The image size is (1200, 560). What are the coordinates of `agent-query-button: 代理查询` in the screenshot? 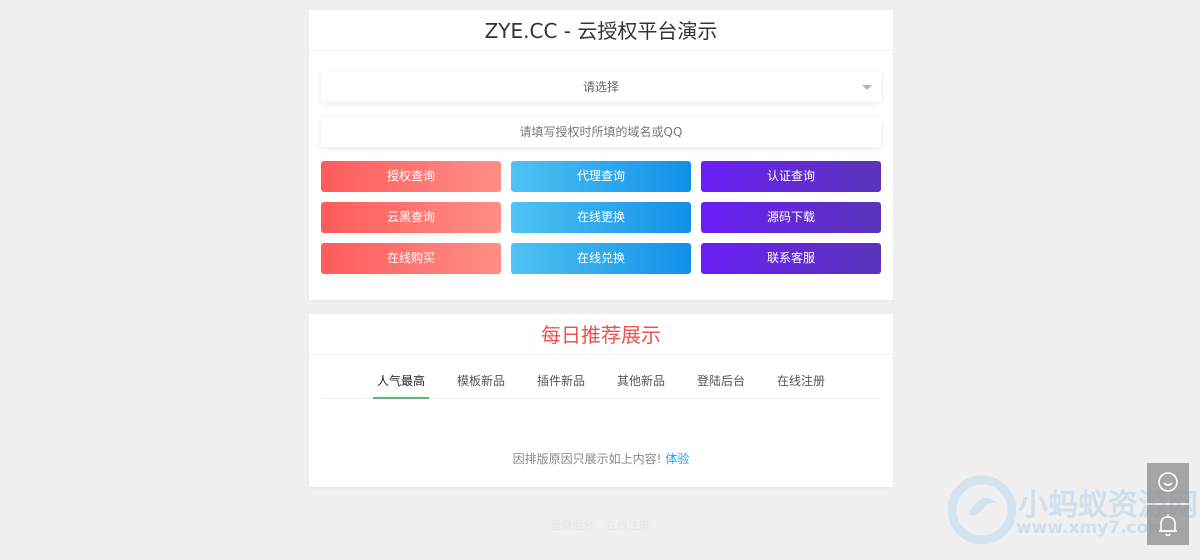 It's located at (601, 176).